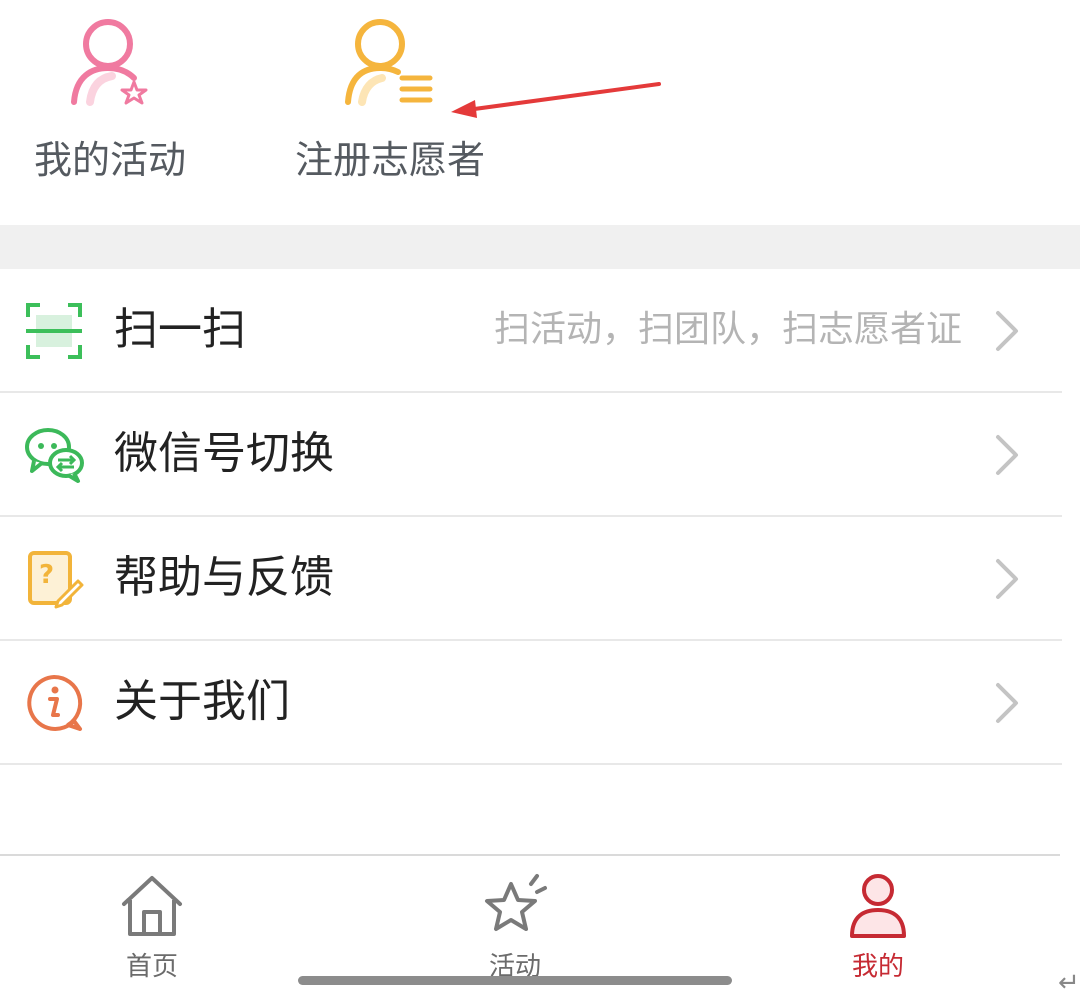 Image resolution: width=1080 pixels, height=1000 pixels. What do you see at coordinates (56, 580) in the screenshot?
I see `help-feedback-icon: ?` at bounding box center [56, 580].